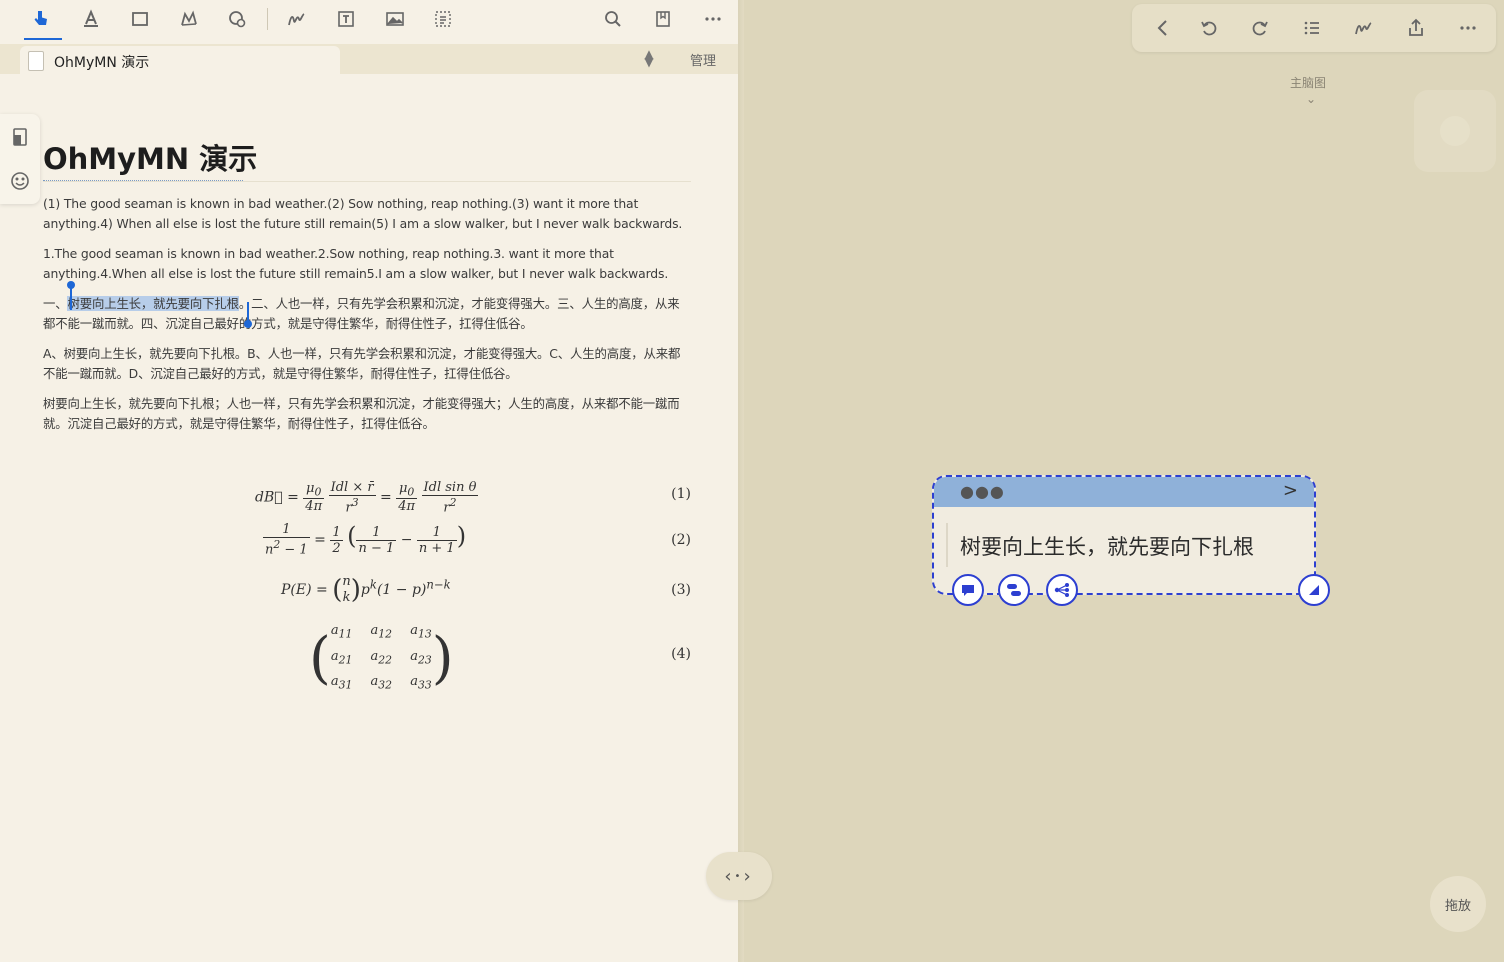 Image resolution: width=1504 pixels, height=962 pixels. What do you see at coordinates (681, 540) in the screenshot?
I see `equation-number-2: (2)` at bounding box center [681, 540].